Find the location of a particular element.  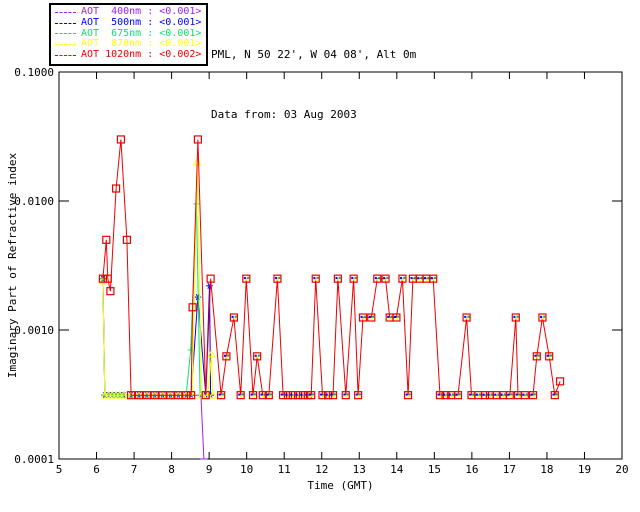

x-tick-label: 11 is located at coordinates (284, 469).